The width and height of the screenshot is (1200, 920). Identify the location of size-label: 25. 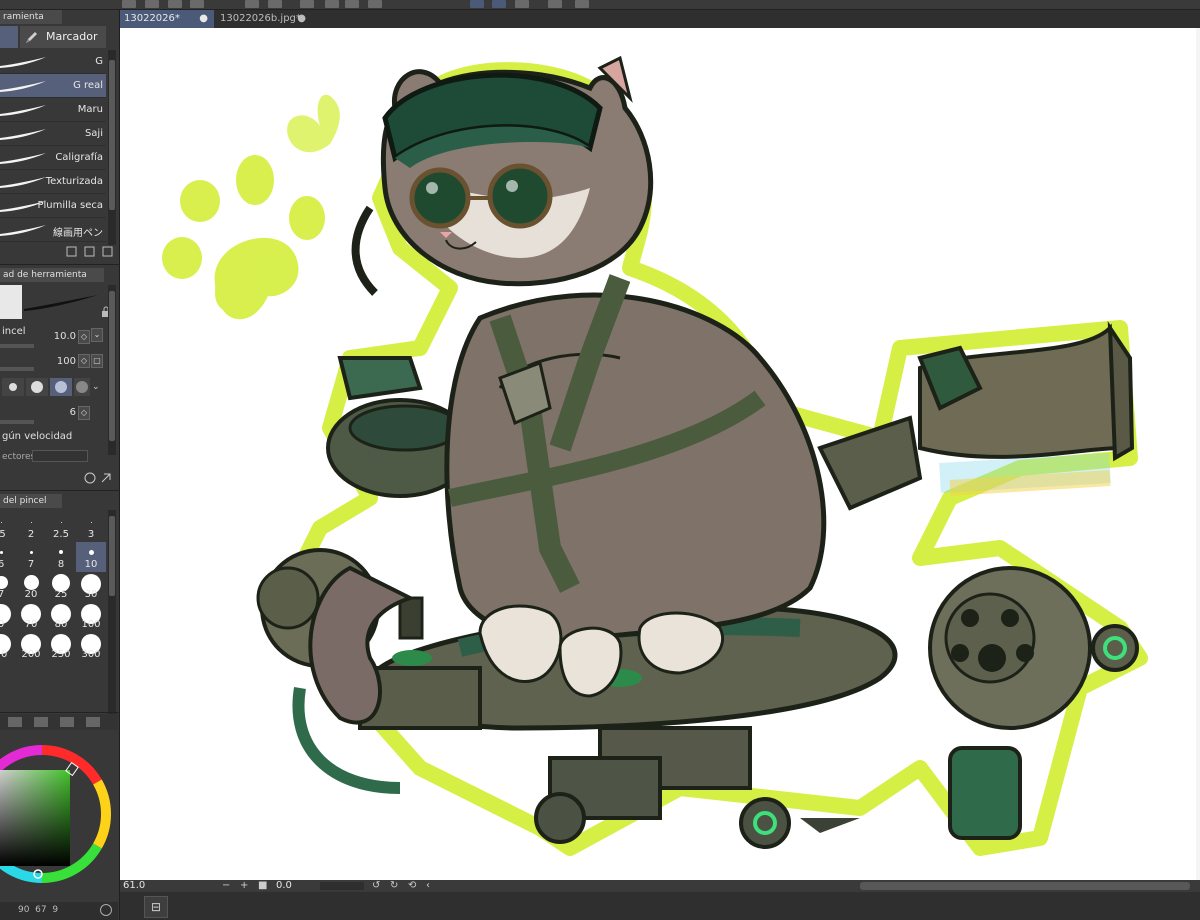
(61, 594).